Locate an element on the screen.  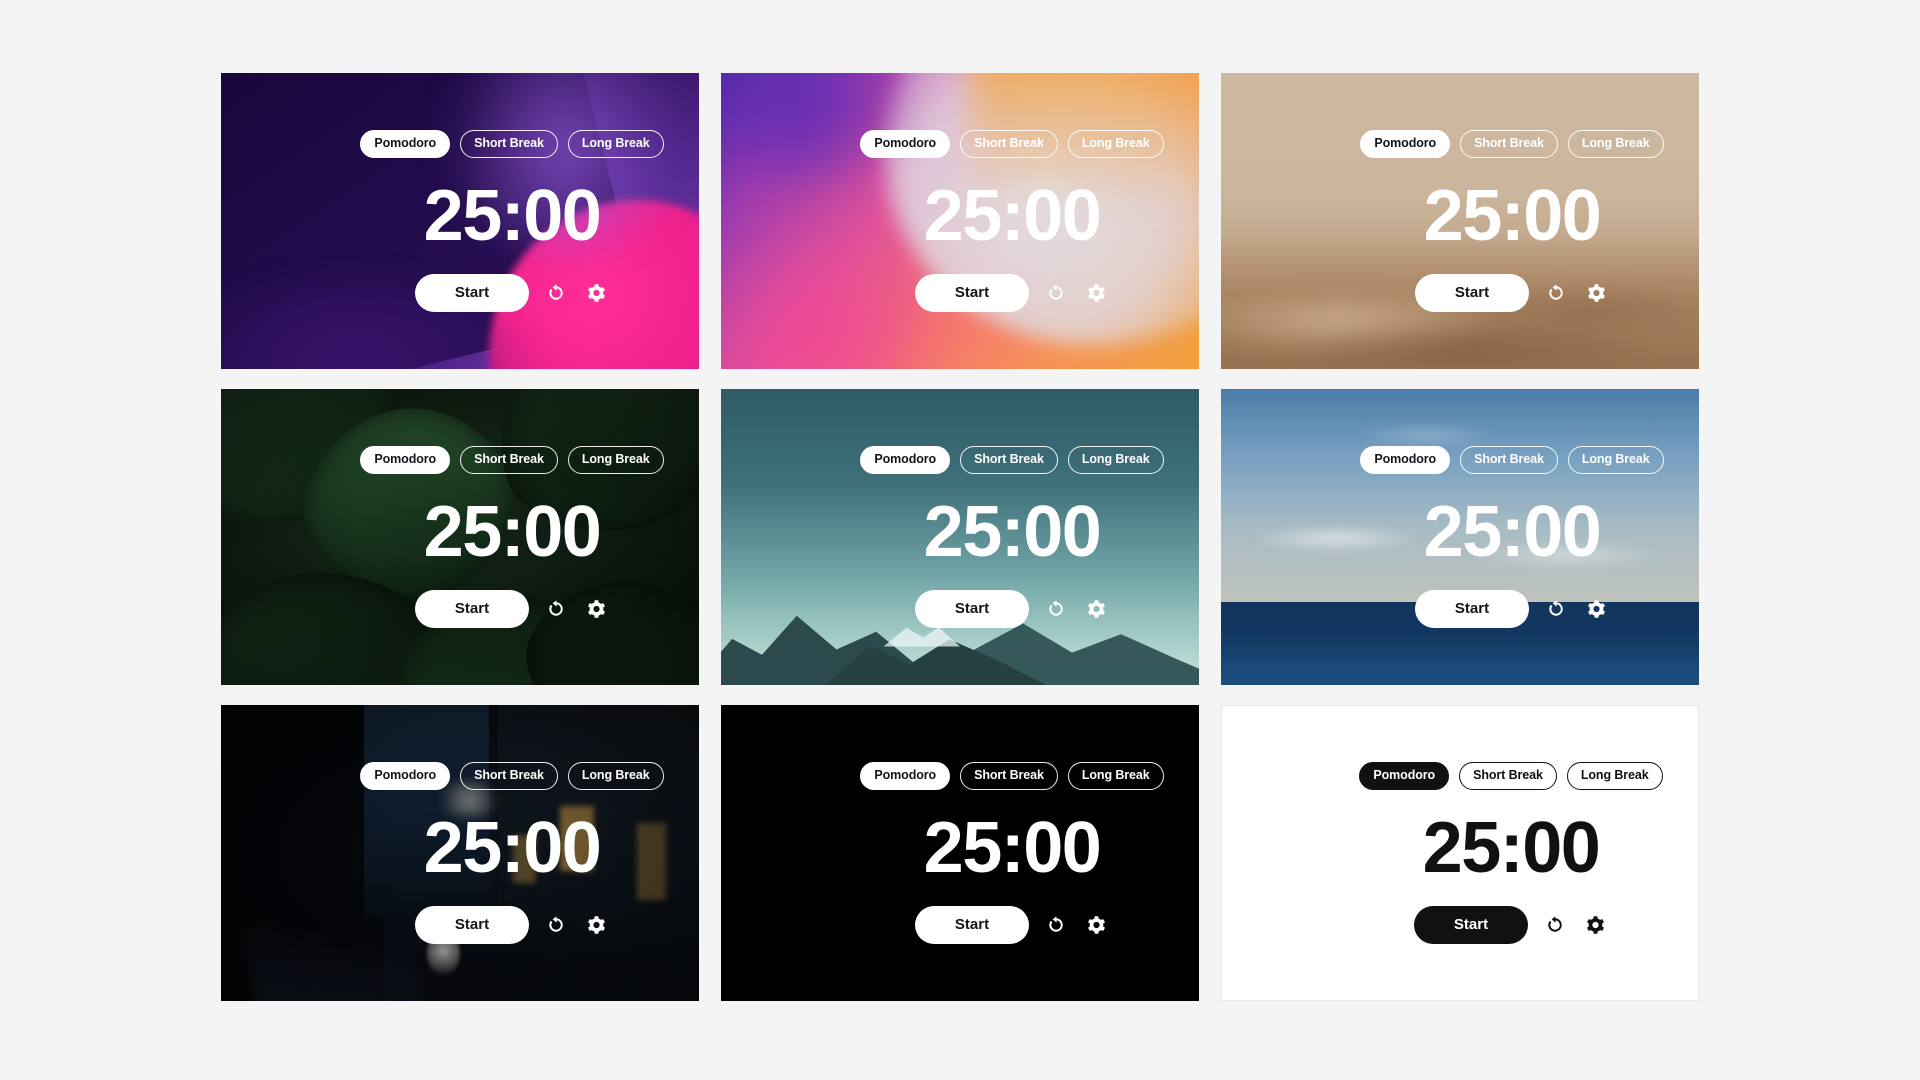
theme-card-sunrise: Pomodoro Short Break Long Break 25:00 Start is located at coordinates (960, 221).